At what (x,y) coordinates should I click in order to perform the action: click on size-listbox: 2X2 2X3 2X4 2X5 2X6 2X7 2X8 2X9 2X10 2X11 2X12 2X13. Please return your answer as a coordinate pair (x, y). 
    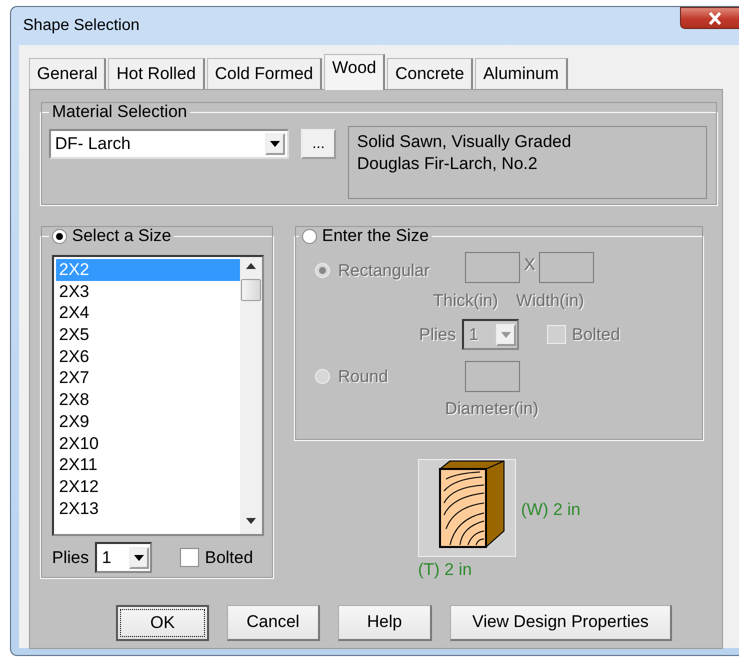
    Looking at the image, I should click on (158, 395).